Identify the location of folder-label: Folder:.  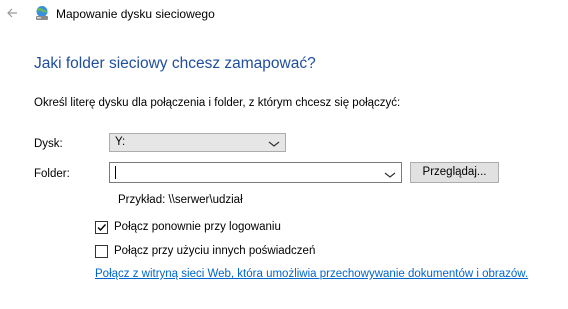
(52, 174).